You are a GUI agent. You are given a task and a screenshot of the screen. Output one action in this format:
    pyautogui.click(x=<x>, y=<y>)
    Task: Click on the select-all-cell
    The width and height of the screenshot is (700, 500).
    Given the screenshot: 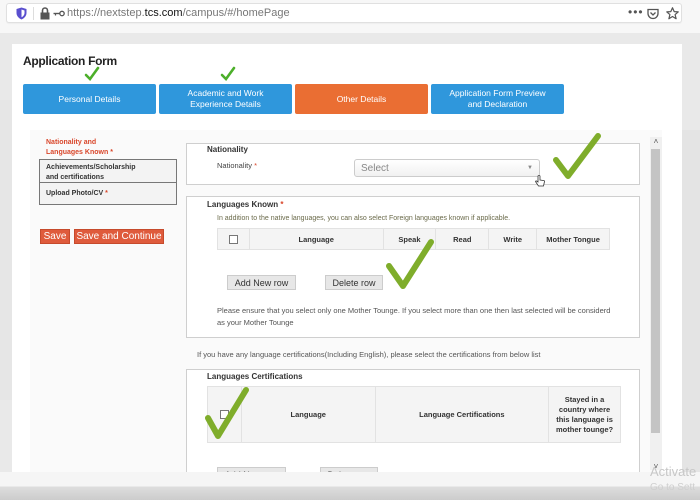 What is the action you would take?
    pyautogui.click(x=233, y=239)
    